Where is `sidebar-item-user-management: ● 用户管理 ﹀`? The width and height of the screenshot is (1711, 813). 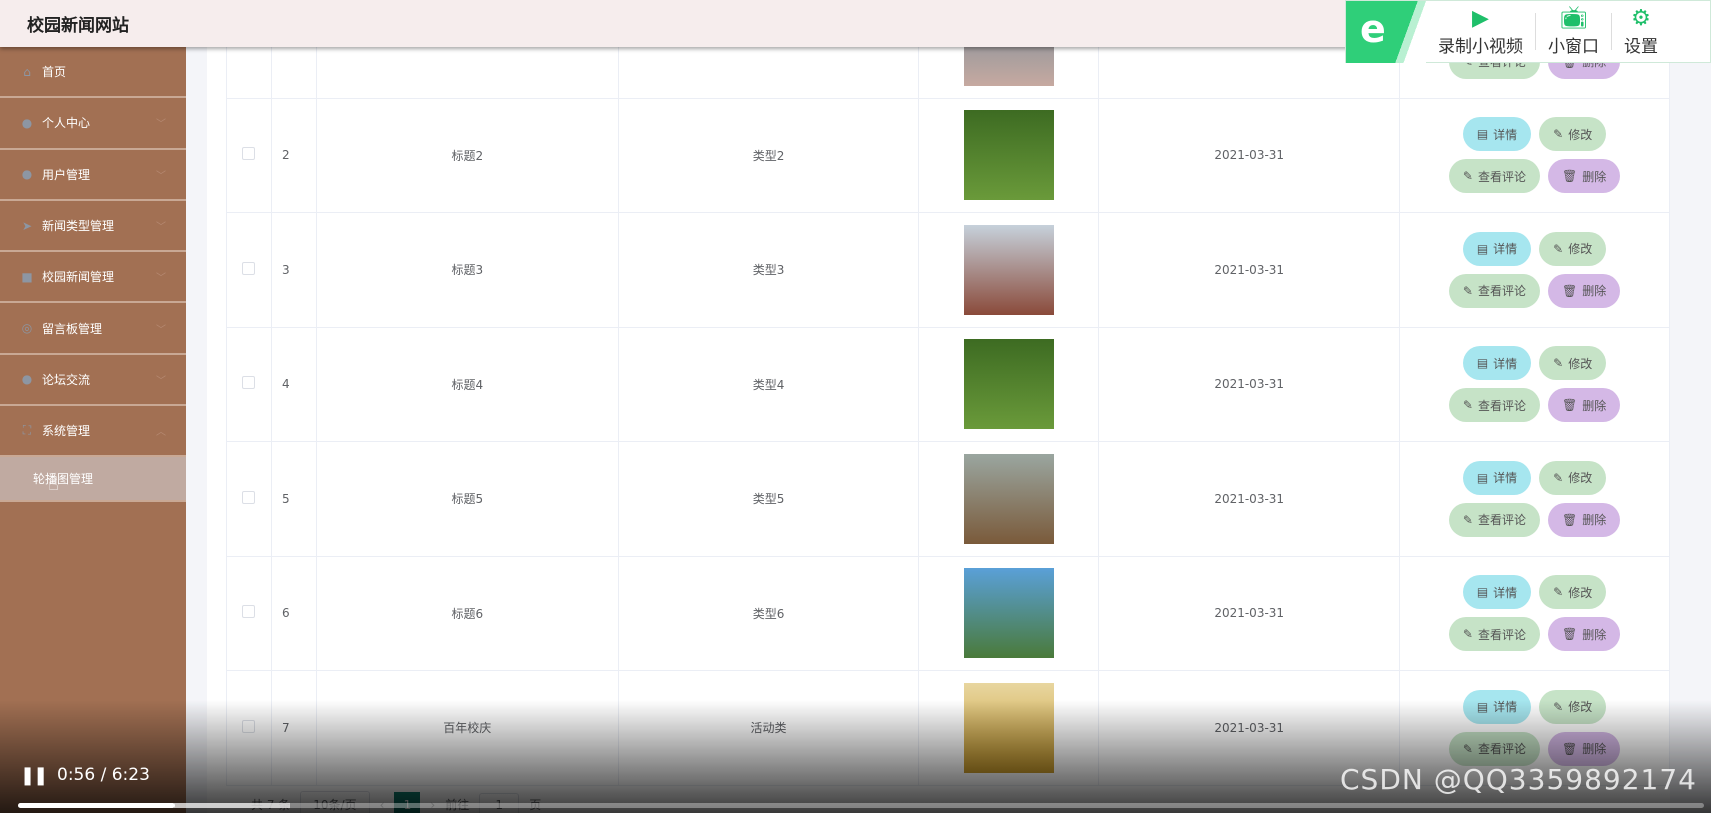 sidebar-item-user-management: ● 用户管理 ﹀ is located at coordinates (93, 175).